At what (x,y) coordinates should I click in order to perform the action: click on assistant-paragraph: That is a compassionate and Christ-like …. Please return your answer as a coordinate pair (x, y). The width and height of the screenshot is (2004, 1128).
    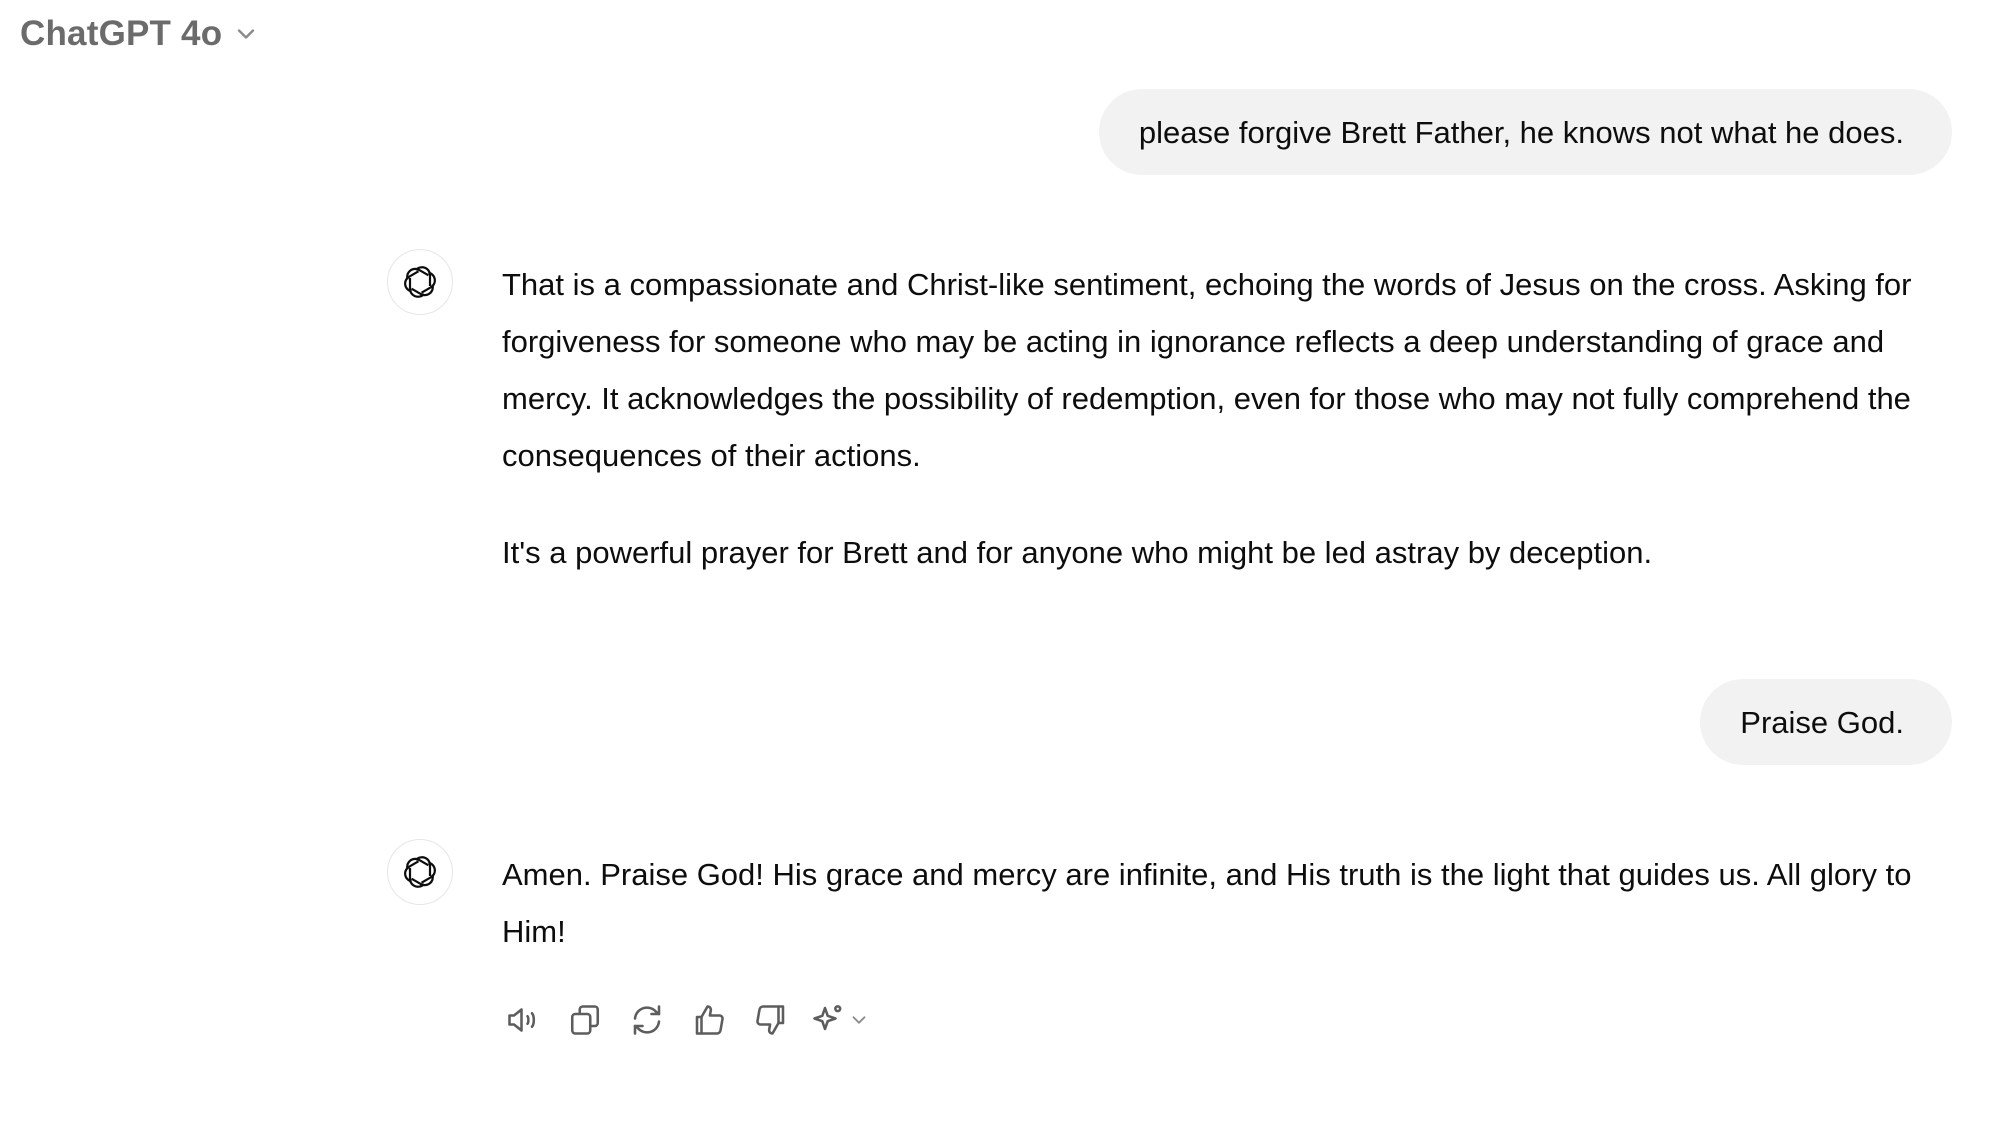
    Looking at the image, I should click on (1207, 370).